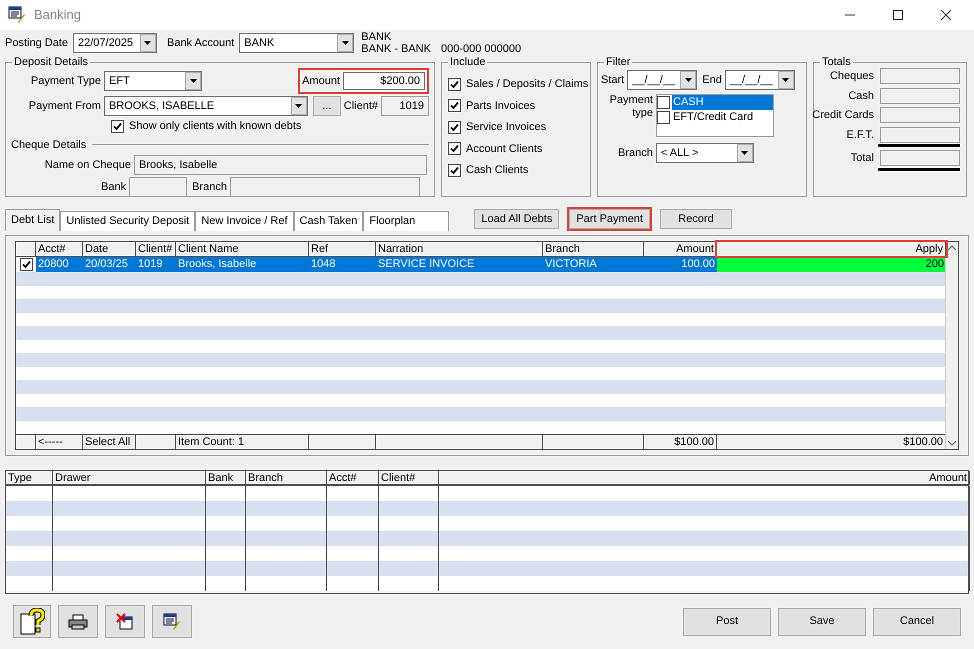  Describe the element at coordinates (200, 43) in the screenshot. I see `bank-account-label: Bank Account` at that location.